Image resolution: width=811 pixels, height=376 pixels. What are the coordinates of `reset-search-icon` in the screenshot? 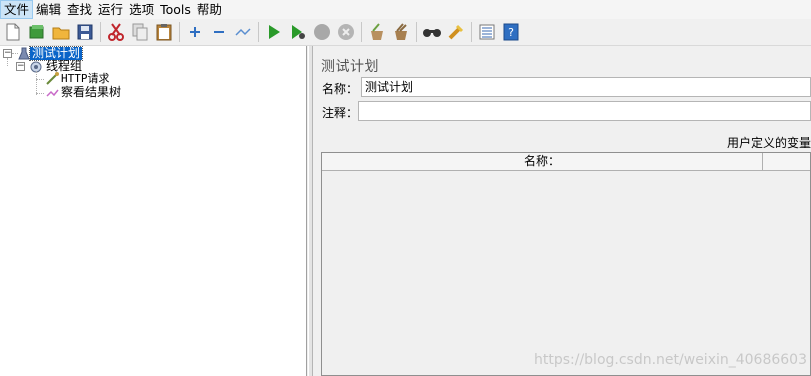 It's located at (456, 32).